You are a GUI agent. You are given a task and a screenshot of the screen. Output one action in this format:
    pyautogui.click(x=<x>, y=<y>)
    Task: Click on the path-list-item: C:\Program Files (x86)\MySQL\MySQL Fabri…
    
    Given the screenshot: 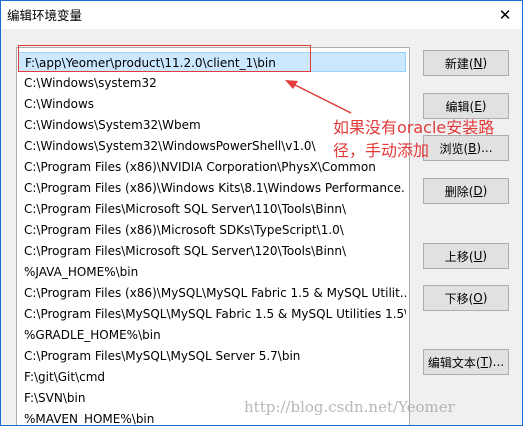 What is the action you would take?
    pyautogui.click(x=212, y=293)
    